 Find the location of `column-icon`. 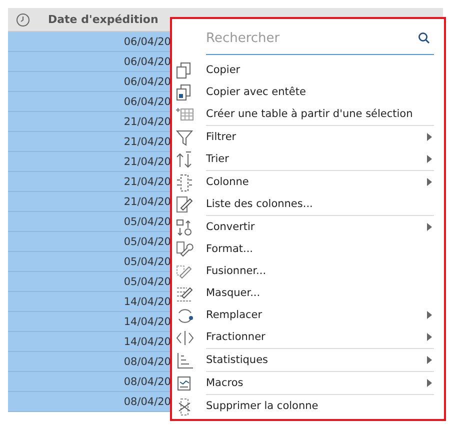

column-icon is located at coordinates (184, 182).